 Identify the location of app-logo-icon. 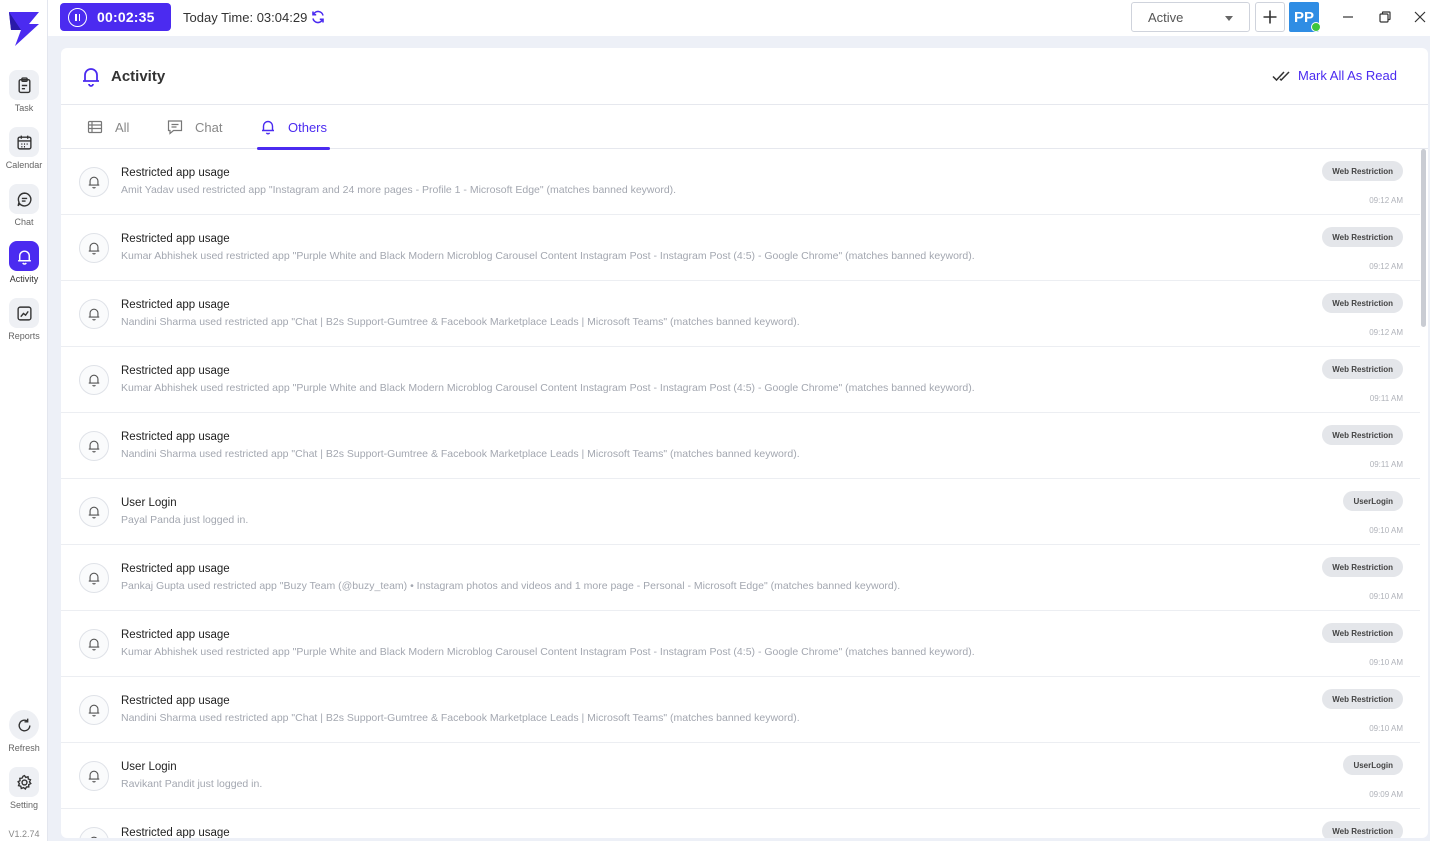
(24, 29).